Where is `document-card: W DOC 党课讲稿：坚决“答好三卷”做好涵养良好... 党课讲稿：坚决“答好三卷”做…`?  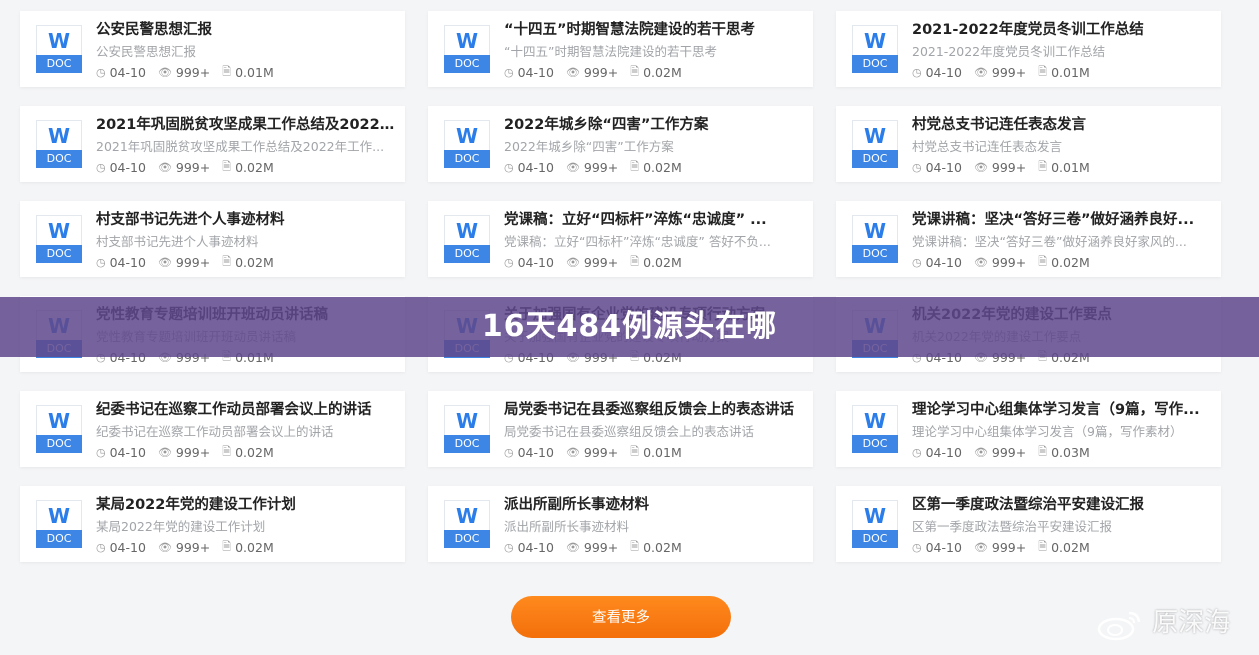
document-card: W DOC 党课讲稿：坚决“答好三卷”做好涵养良好... 党课讲稿：坚决“答好三卷”做… is located at coordinates (1028, 239).